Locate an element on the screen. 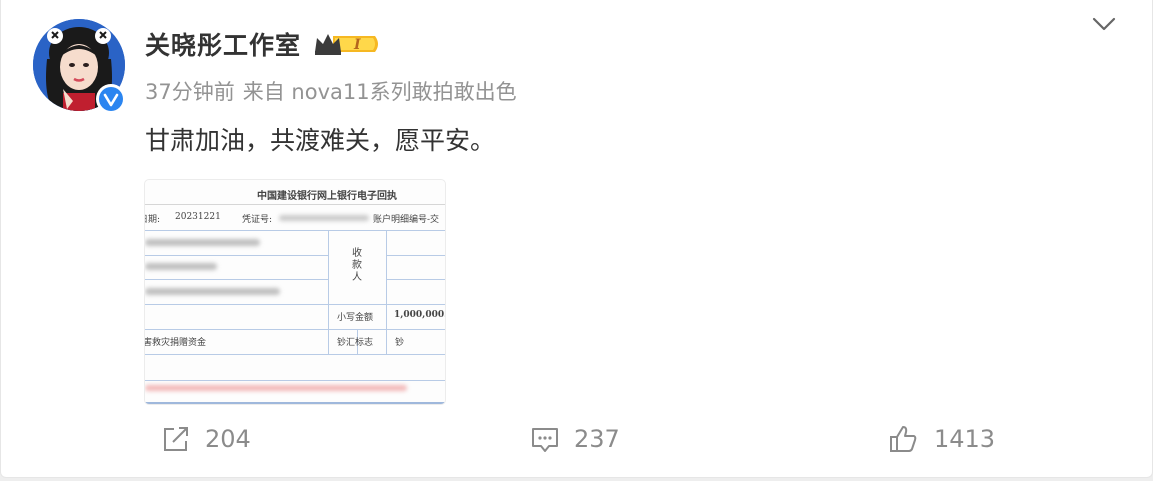 This screenshot has width=1153, height=481. repost-button: 204 is located at coordinates (206, 439).